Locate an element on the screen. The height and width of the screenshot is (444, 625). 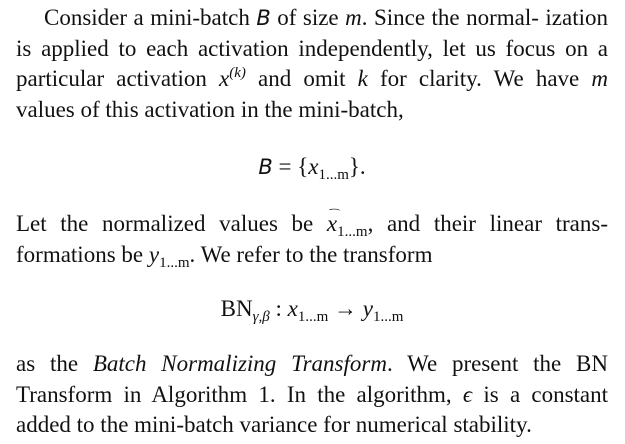
math-arrow: → is located at coordinates (345, 308).